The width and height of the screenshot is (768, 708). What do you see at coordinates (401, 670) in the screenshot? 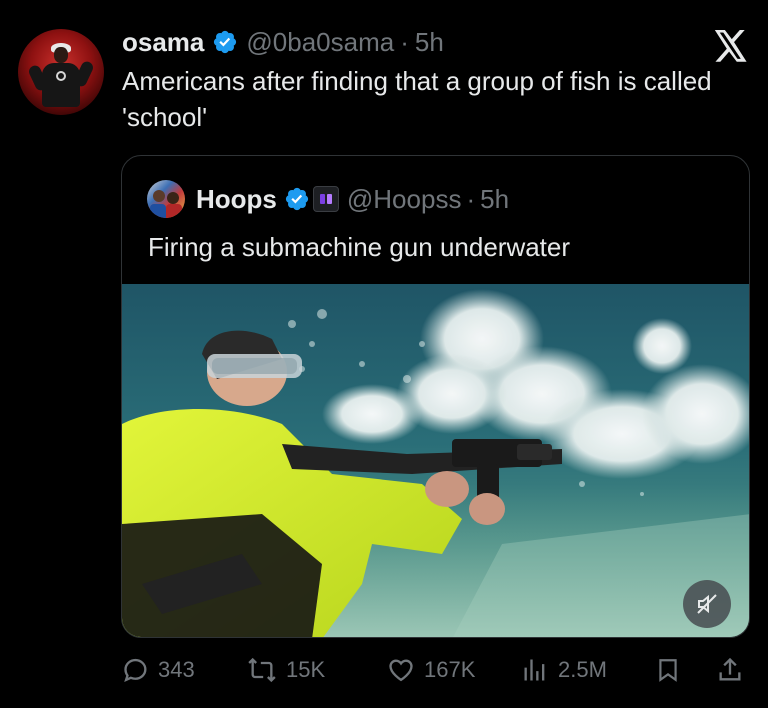
I see `heart-icon` at bounding box center [401, 670].